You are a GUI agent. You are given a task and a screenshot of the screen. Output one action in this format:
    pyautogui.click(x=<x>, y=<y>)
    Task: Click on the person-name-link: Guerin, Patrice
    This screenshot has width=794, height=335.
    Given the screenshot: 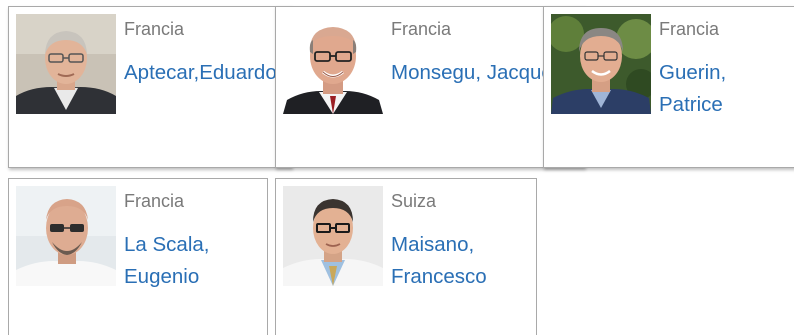 What is the action you would take?
    pyautogui.click(x=719, y=89)
    